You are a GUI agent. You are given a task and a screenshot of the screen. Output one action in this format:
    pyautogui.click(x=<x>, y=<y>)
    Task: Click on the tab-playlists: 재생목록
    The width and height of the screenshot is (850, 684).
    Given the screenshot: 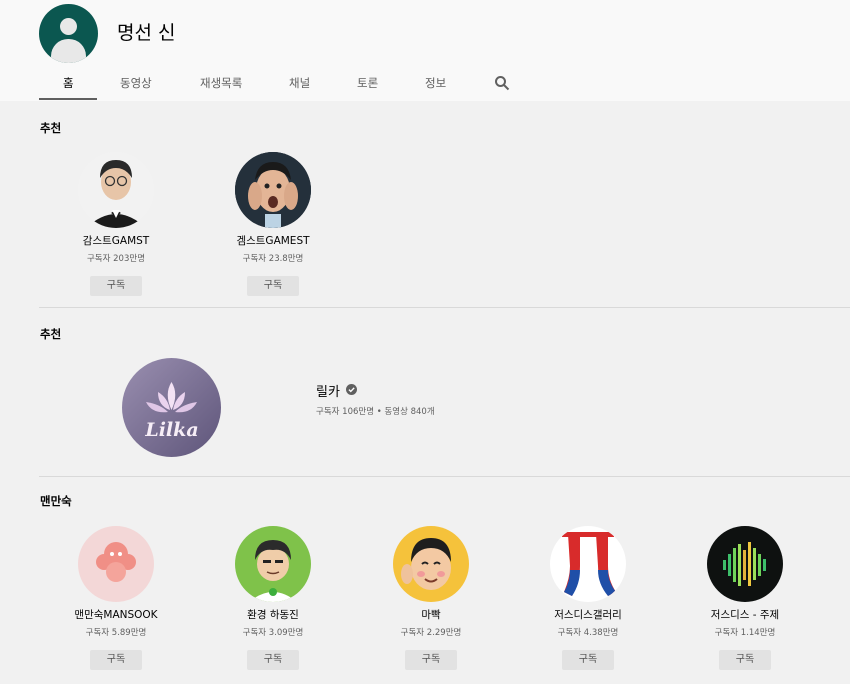 What is the action you would take?
    pyautogui.click(x=221, y=83)
    